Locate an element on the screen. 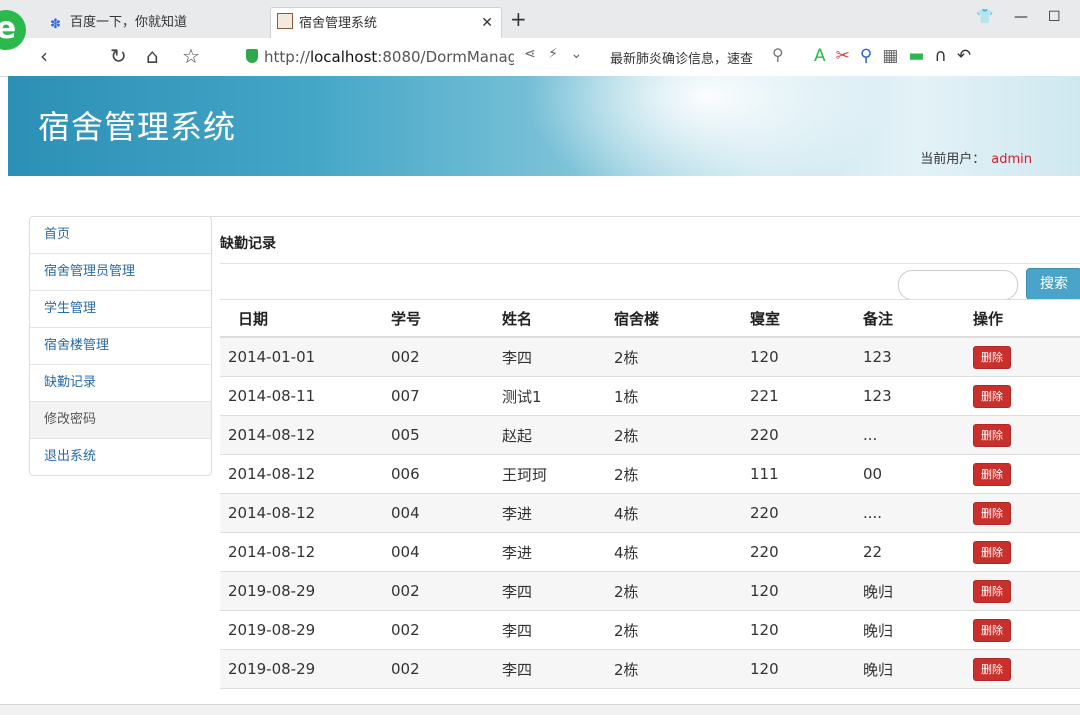 The image size is (1080, 715). sidebar-item-students: 学生管理 is located at coordinates (120, 309).